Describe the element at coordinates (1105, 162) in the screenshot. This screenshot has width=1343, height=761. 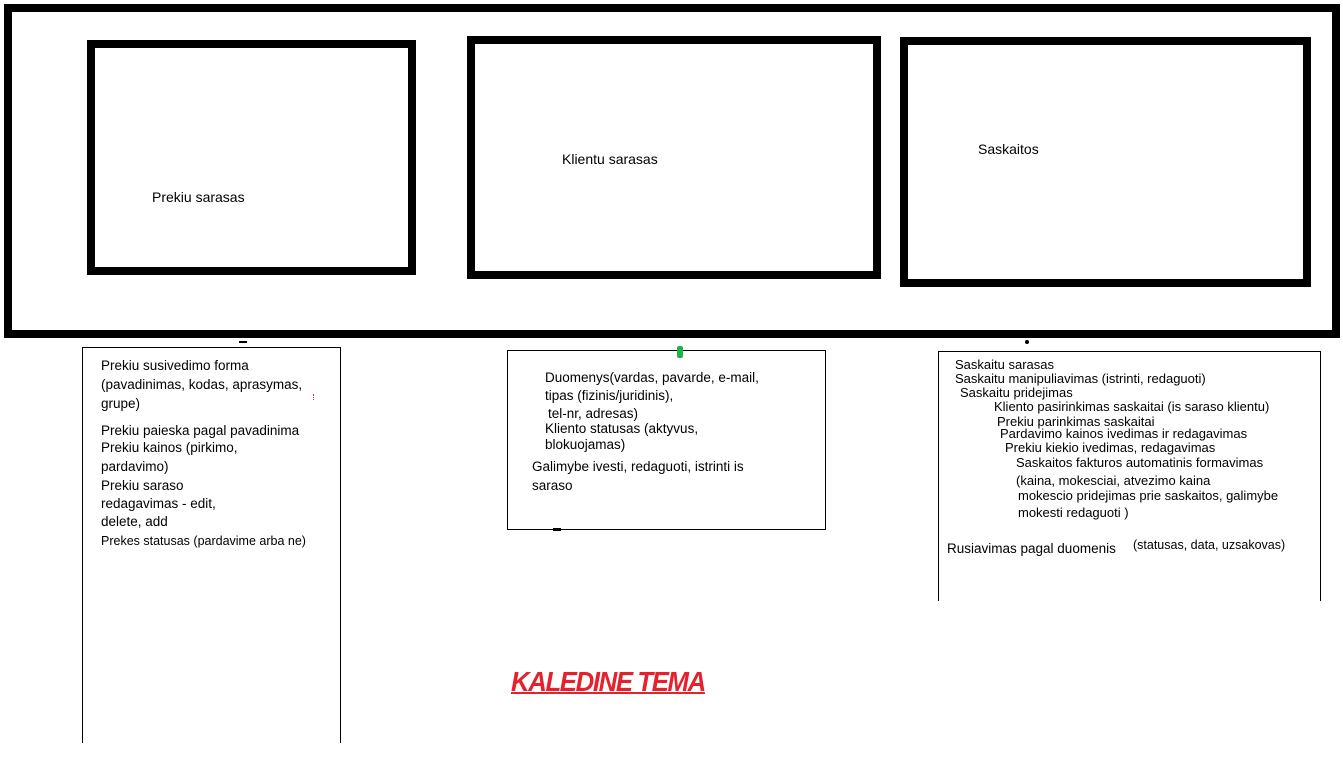
I see `module-box-saskaitos` at that location.